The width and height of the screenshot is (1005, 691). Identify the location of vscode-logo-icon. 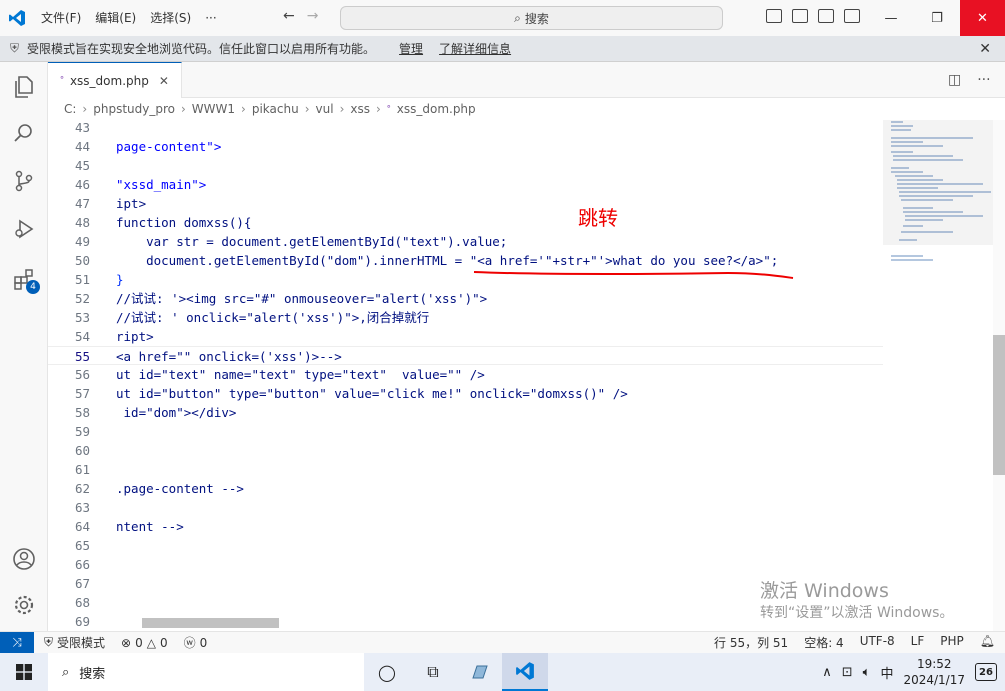
(17, 18).